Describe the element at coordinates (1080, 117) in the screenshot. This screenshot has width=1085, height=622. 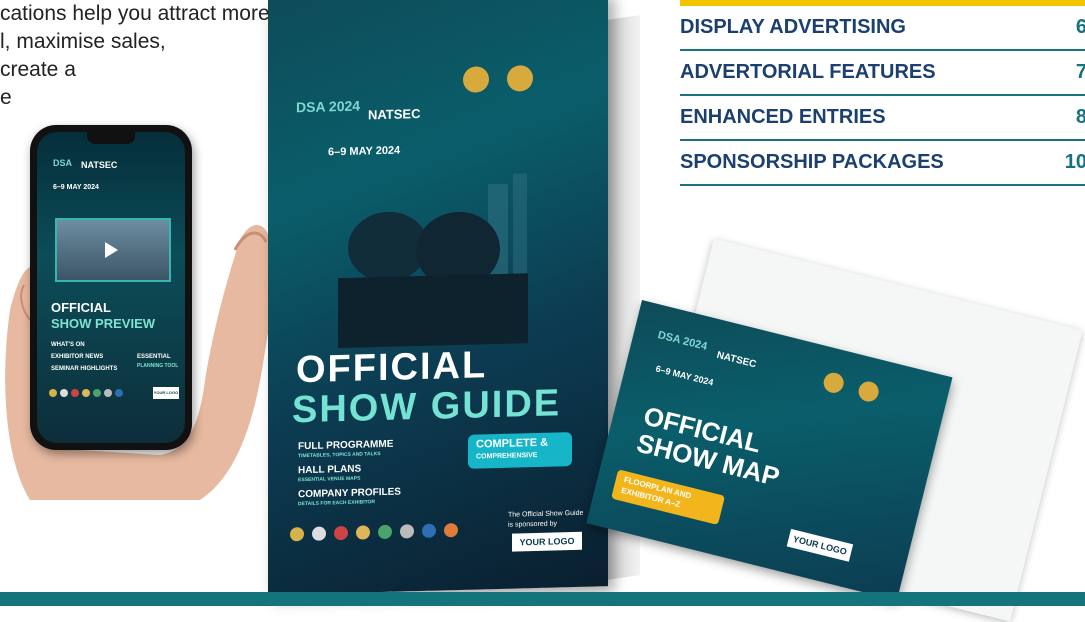
I see `contents-page-number: 8` at that location.